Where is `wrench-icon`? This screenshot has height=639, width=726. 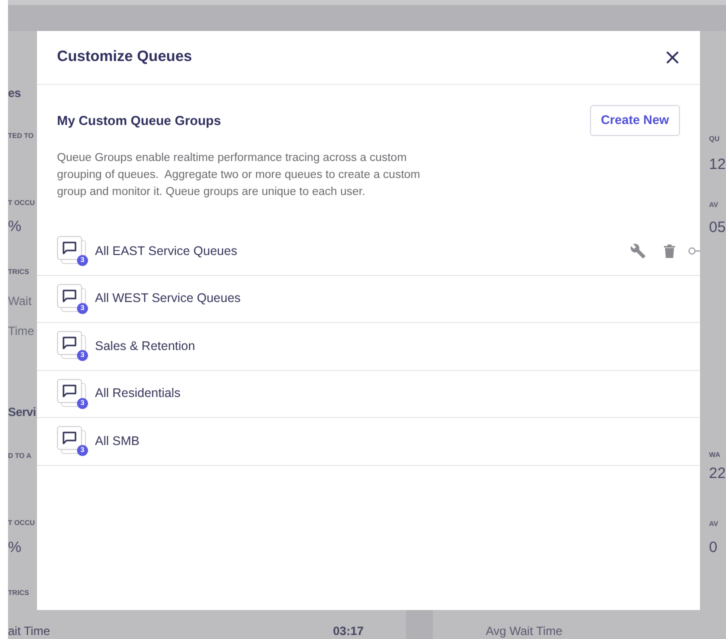 wrench-icon is located at coordinates (638, 251).